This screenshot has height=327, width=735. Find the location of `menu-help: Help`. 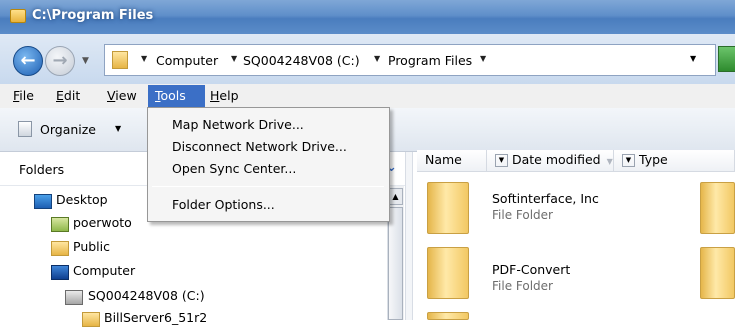

menu-help: Help is located at coordinates (224, 95).